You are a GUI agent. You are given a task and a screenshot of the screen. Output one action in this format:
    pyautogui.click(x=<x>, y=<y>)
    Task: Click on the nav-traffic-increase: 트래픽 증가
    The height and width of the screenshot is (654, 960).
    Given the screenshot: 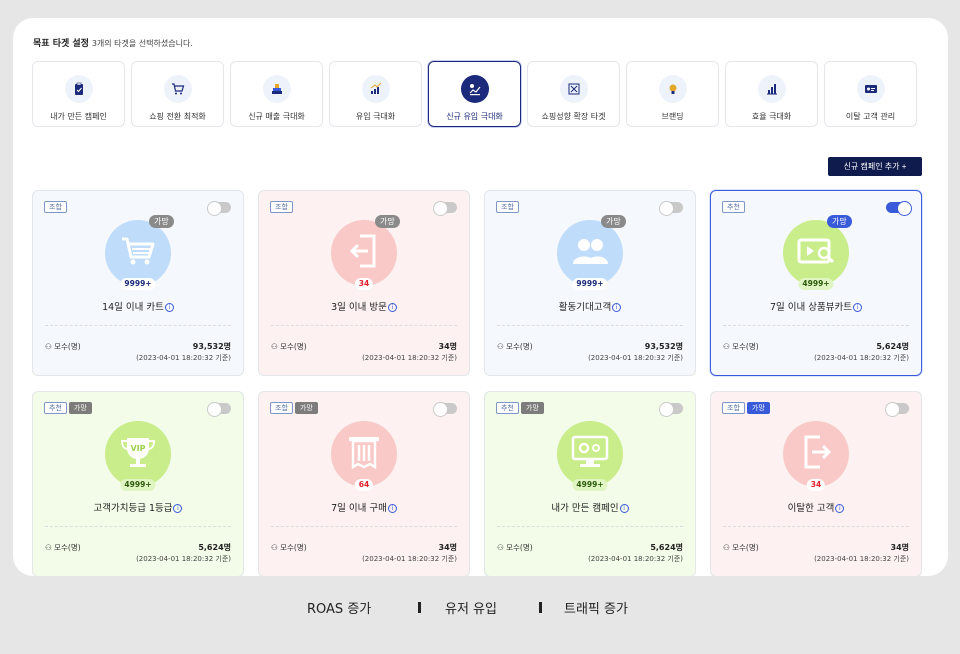 What is the action you would take?
    pyautogui.click(x=596, y=607)
    